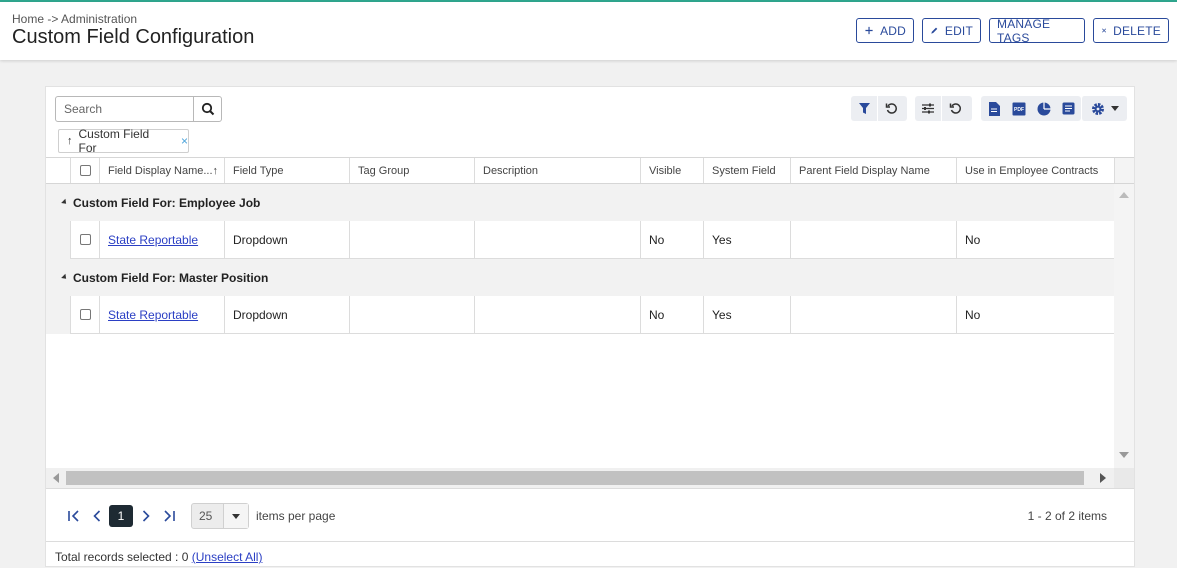 This screenshot has width=1177, height=568. What do you see at coordinates (227, 557) in the screenshot?
I see `unselect-all-link: (Unselect All)` at bounding box center [227, 557].